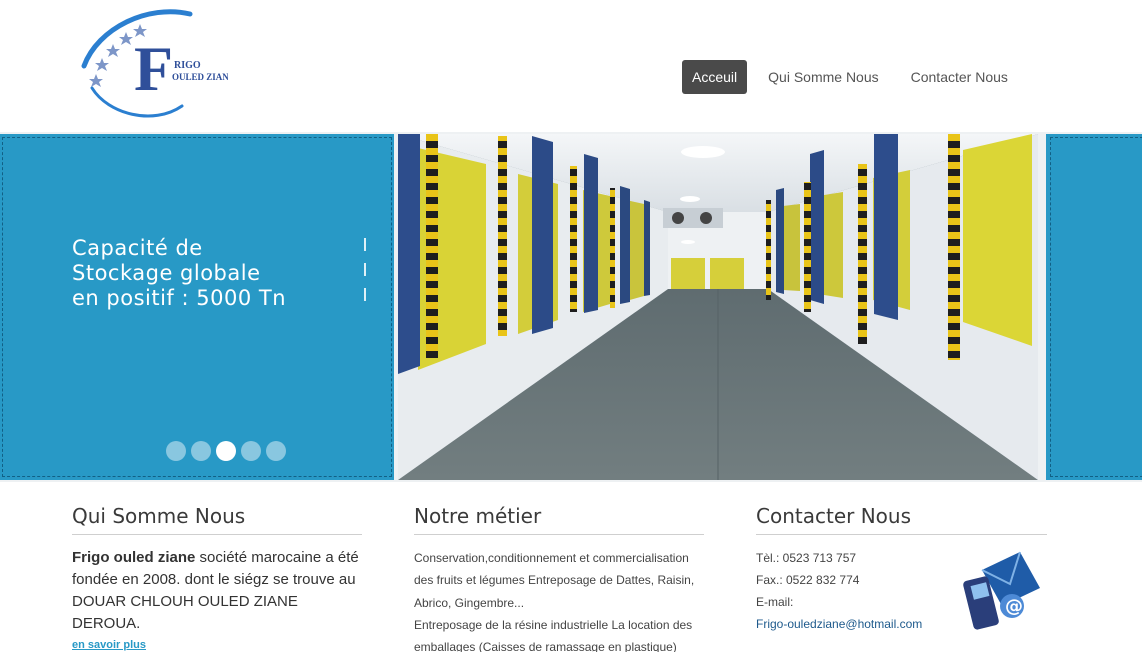  I want to click on nav-item-qui-somme-nous: Qui Somme Nous, so click(823, 77).